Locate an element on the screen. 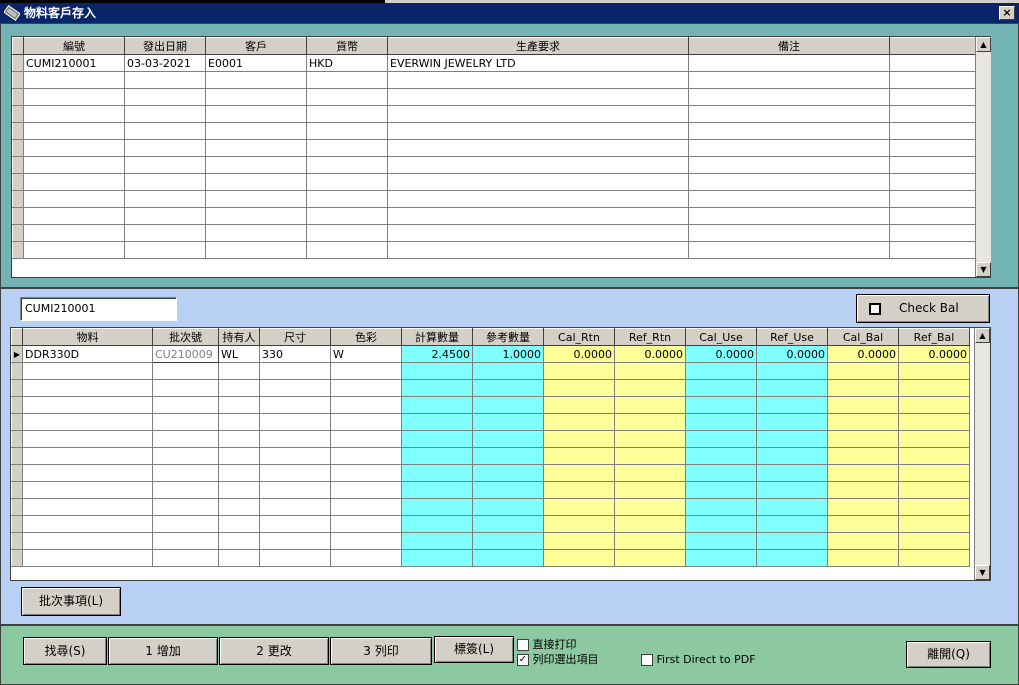 The width and height of the screenshot is (1019, 685). cell-cal-bal: 0.0000 is located at coordinates (863, 354).